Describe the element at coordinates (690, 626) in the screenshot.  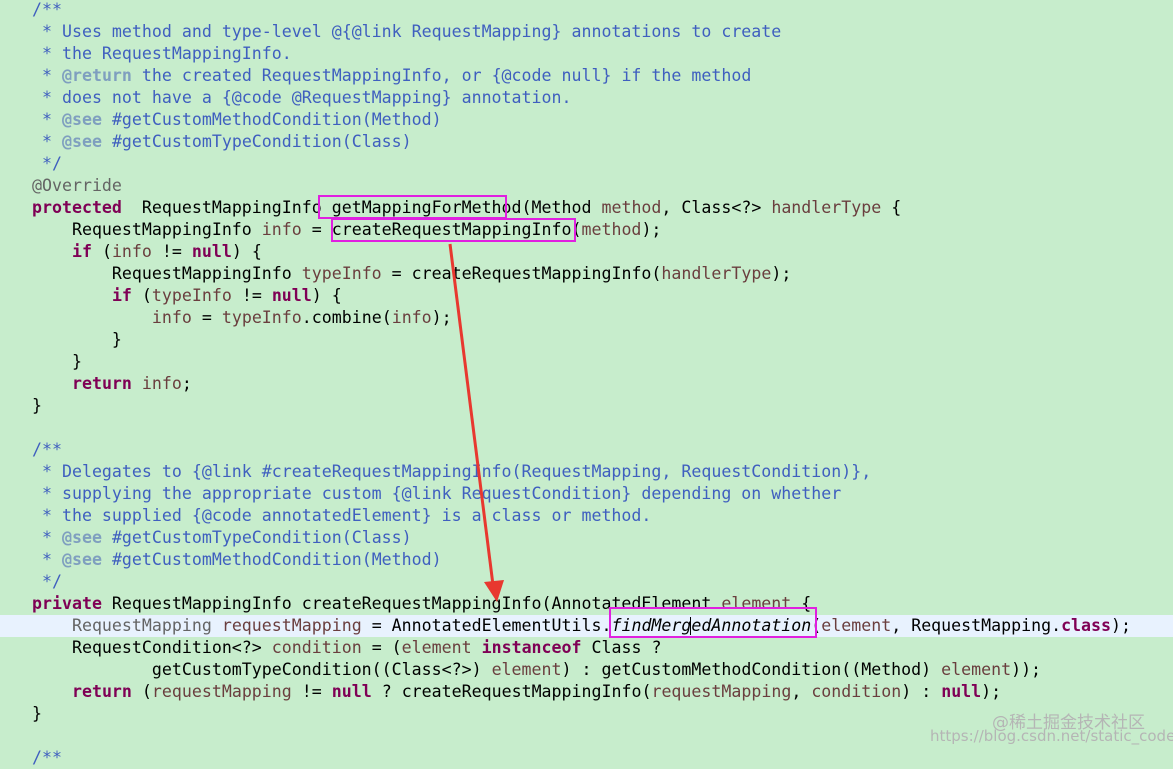
I see `text-caret` at that location.